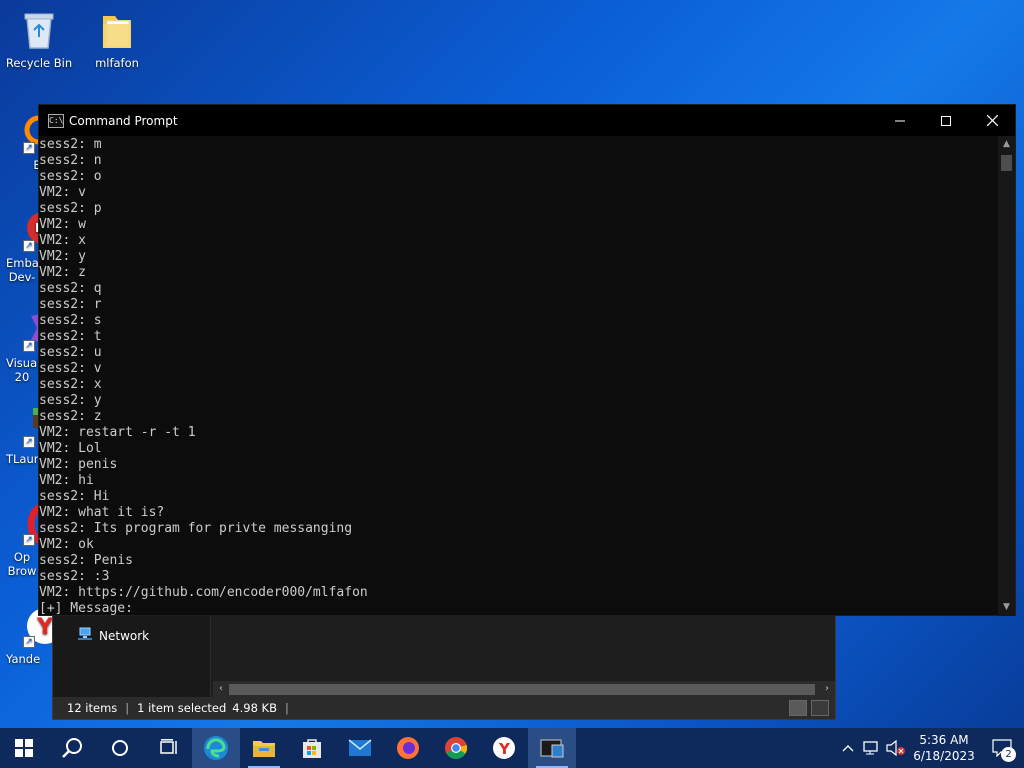 The height and width of the screenshot is (768, 1024). What do you see at coordinates (23, 659) in the screenshot?
I see `desktop-icon-label: Yande` at bounding box center [23, 659].